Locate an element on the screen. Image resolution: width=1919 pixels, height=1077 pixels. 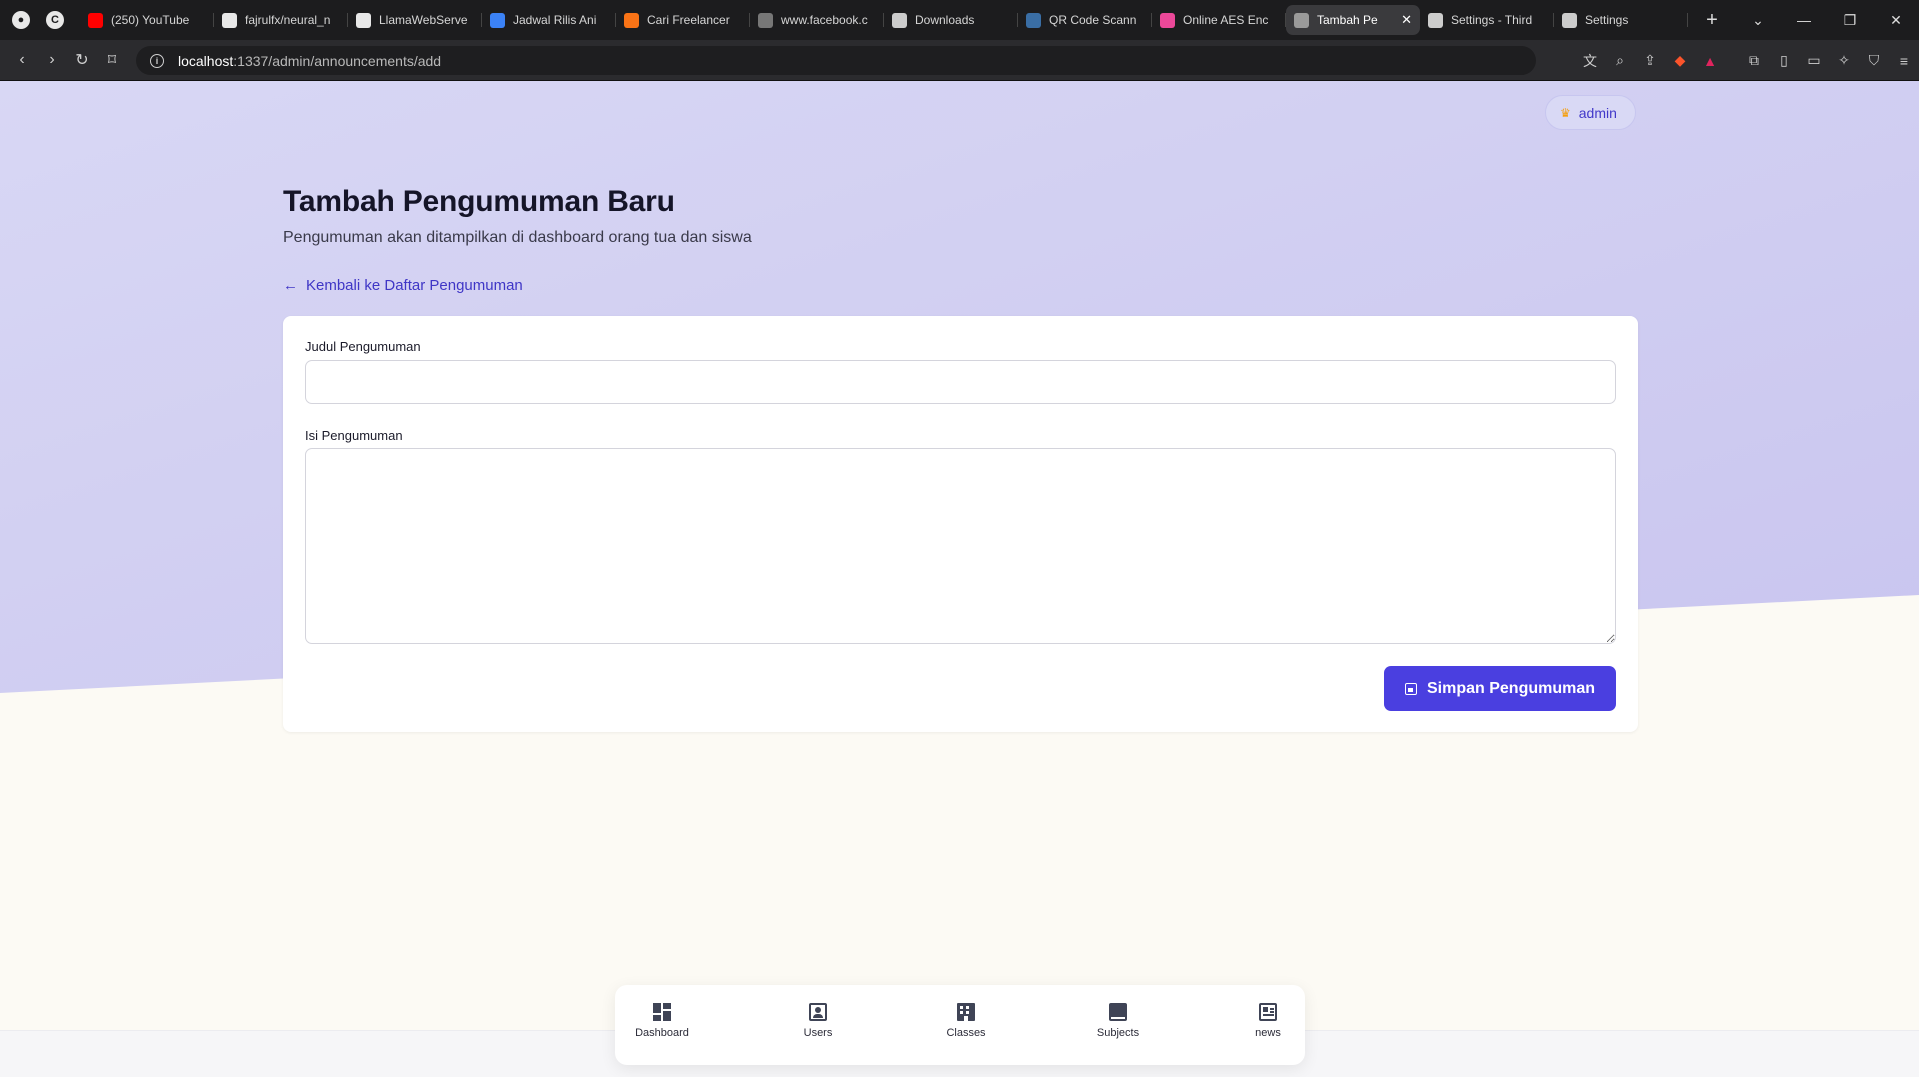
window-controls: ⌄ — ❐ ✕ is located at coordinates (1827, 20).